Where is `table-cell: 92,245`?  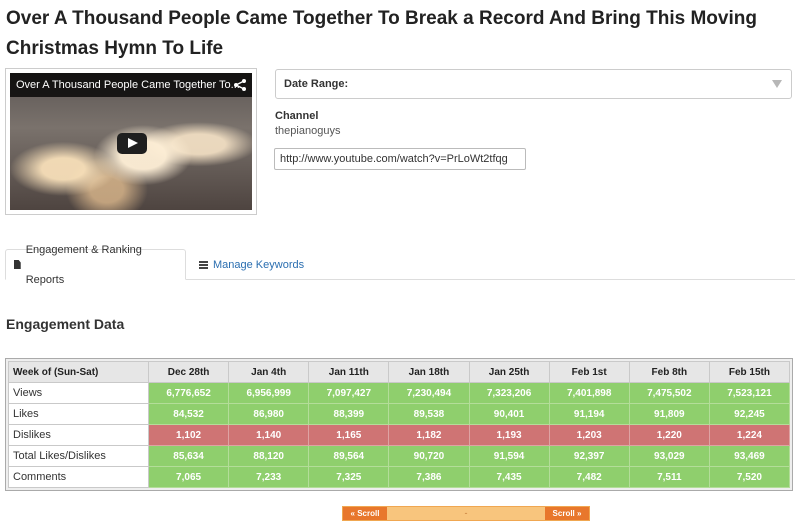
table-cell: 92,245 is located at coordinates (749, 414).